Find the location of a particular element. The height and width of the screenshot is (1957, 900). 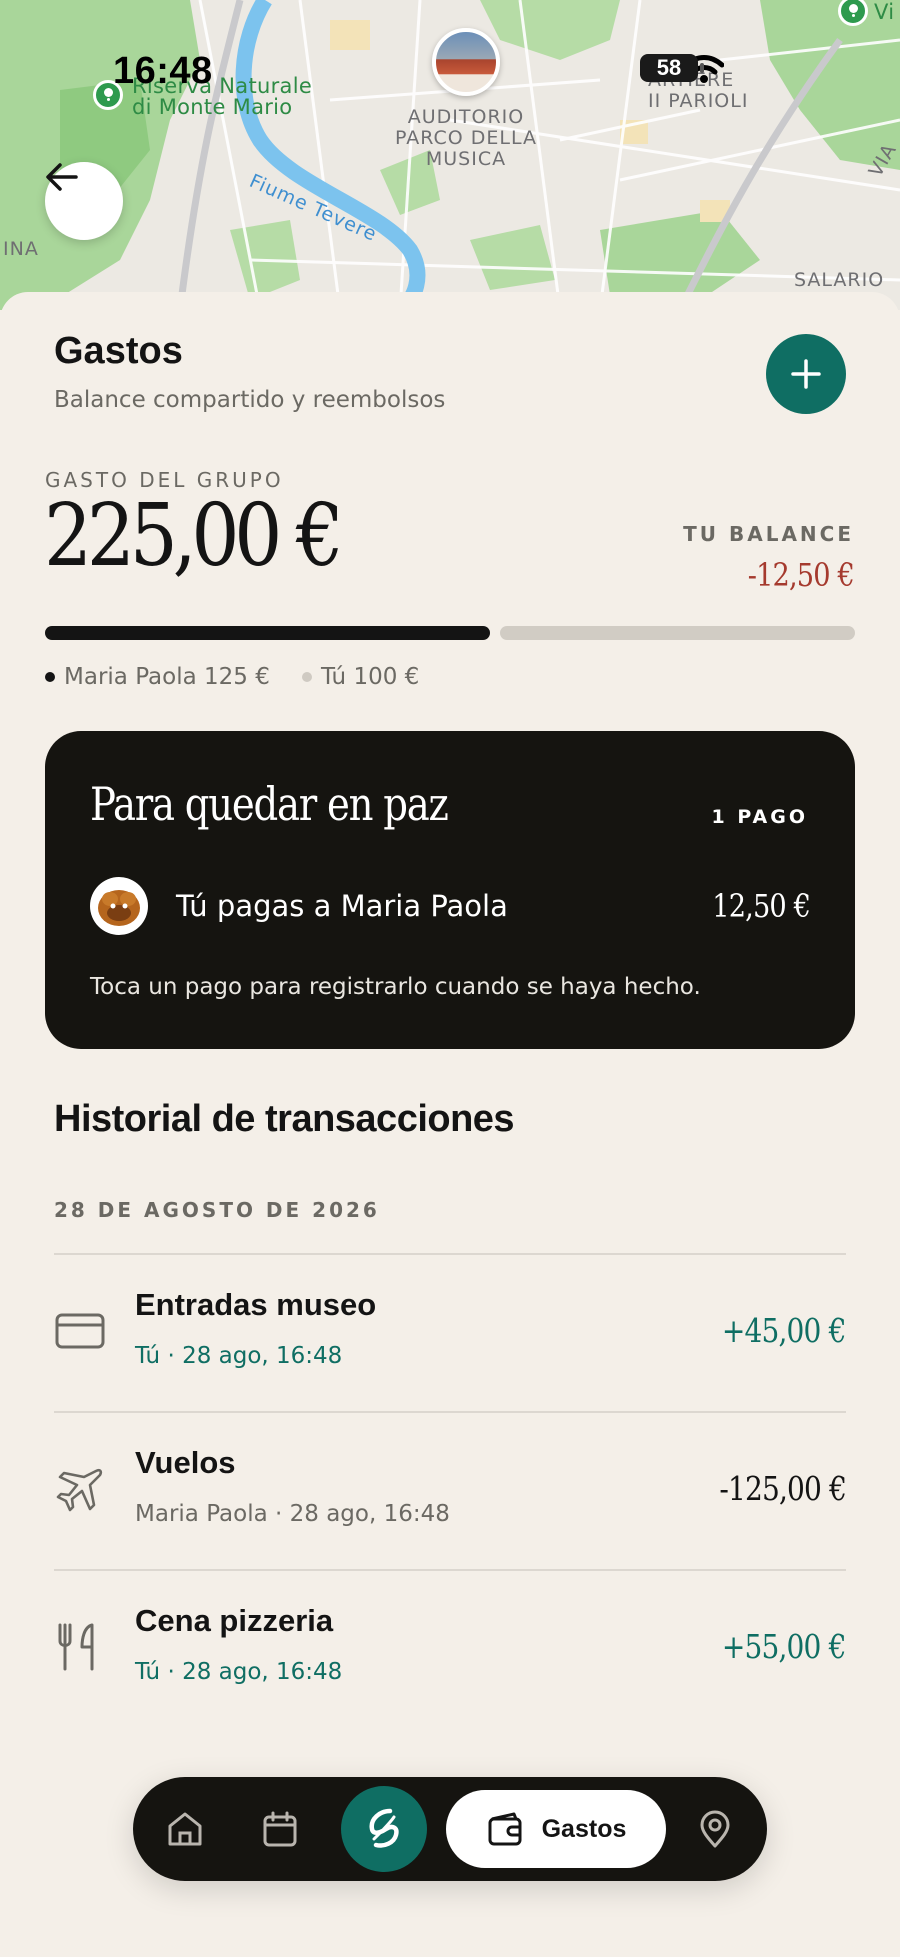

history-date: 28 DE AGOSTO DE 2026 is located at coordinates (217, 1210).